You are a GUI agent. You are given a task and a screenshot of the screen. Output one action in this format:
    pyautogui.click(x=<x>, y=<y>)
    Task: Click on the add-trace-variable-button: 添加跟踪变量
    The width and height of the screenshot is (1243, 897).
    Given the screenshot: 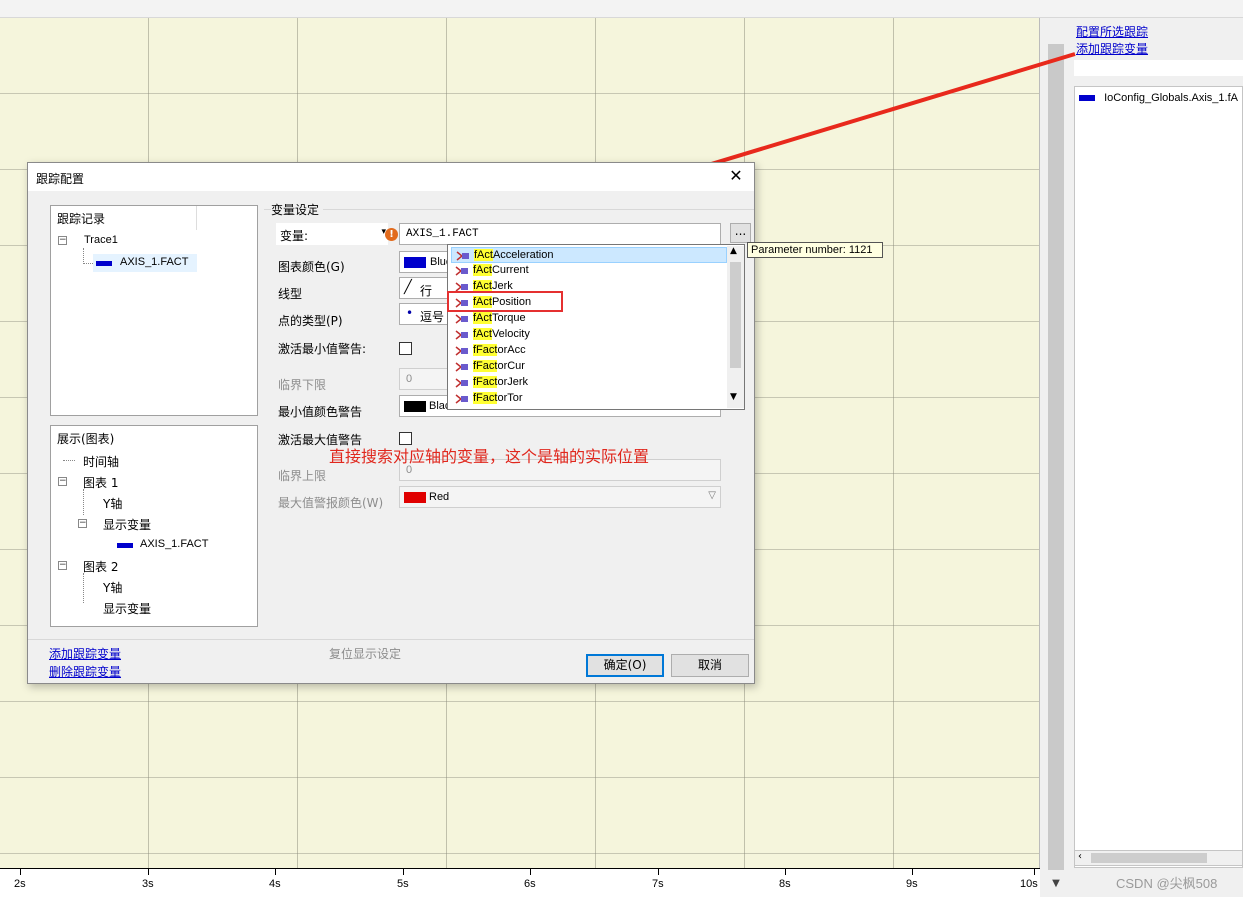 What is the action you would take?
    pyautogui.click(x=85, y=653)
    